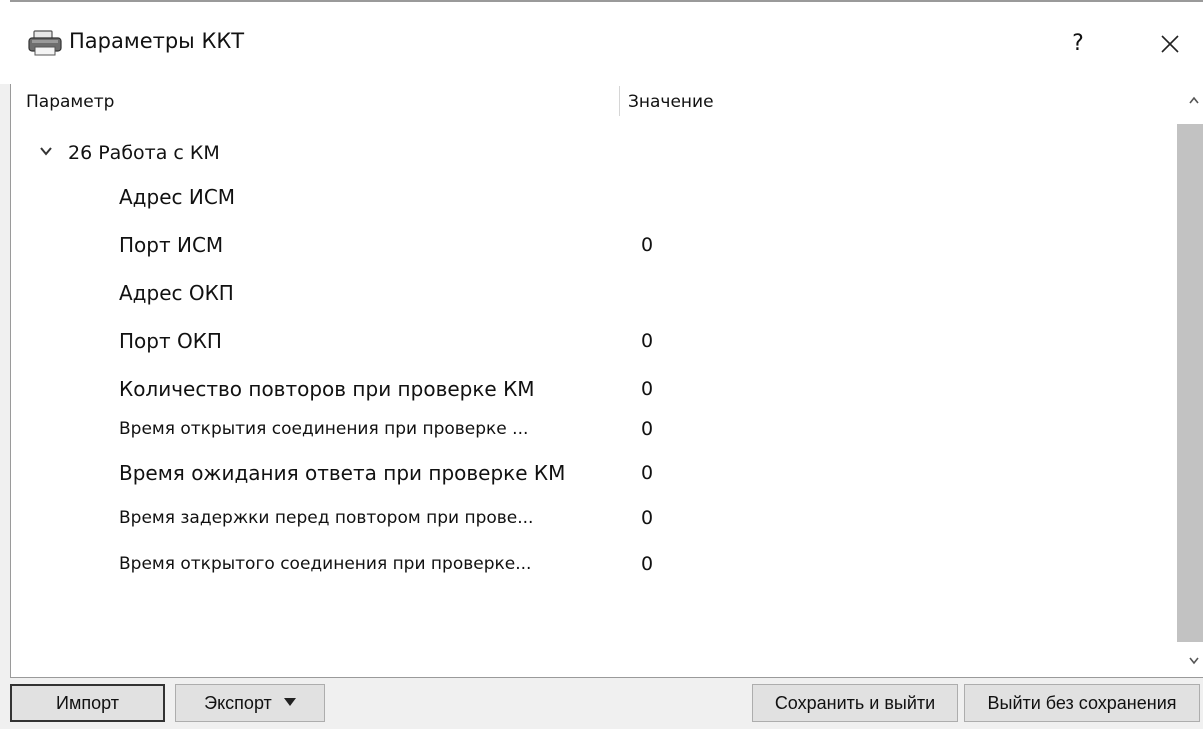 The width and height of the screenshot is (1203, 729). What do you see at coordinates (144, 153) in the screenshot?
I see `group-label: 26 Работа с КМ` at bounding box center [144, 153].